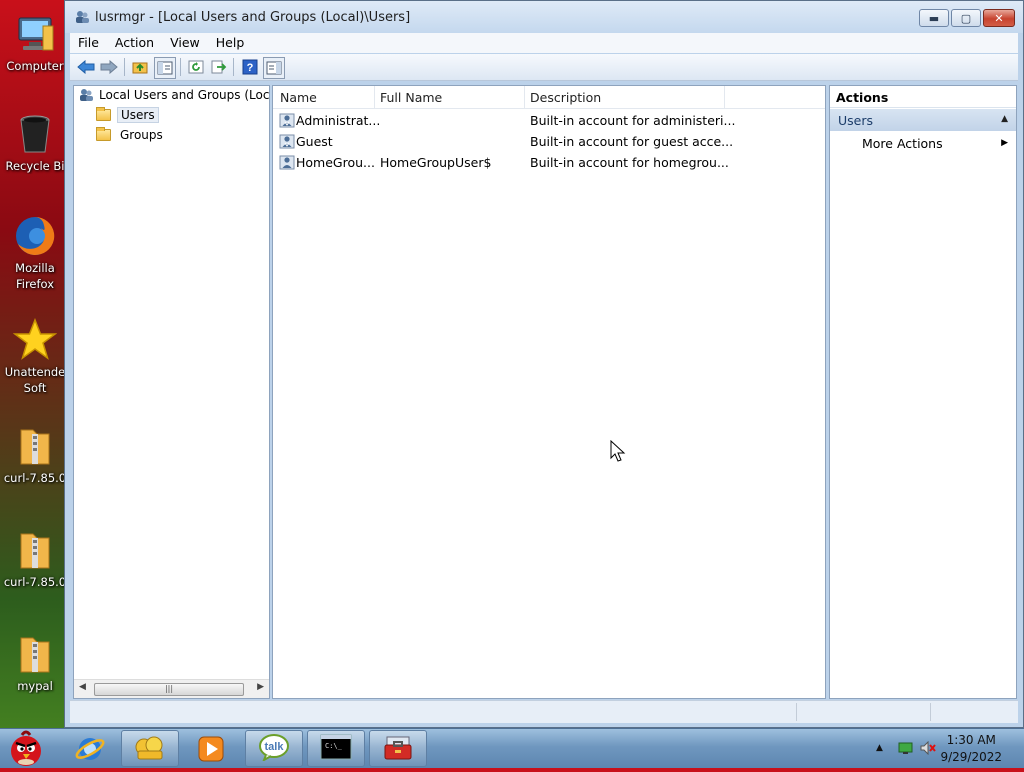 Image resolution: width=1024 pixels, height=772 pixels. Describe the element at coordinates (260, 687) in the screenshot. I see `scroll-right-icon: ▶` at that location.